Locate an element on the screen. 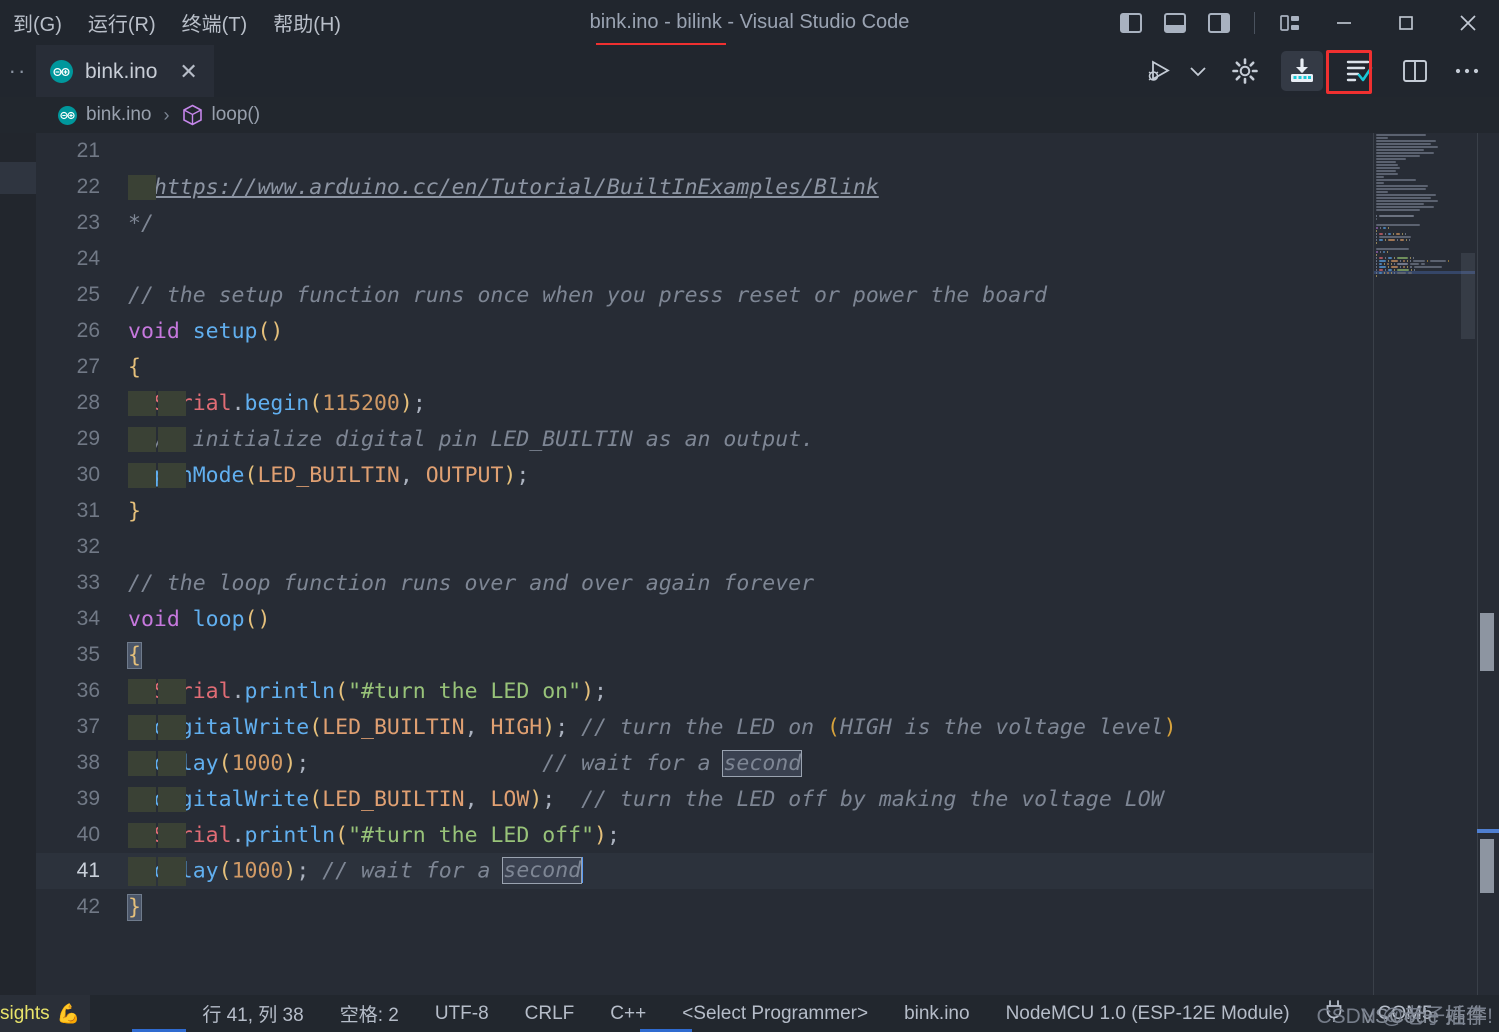 This screenshot has height=1032, width=1499. run-and-debug-button is located at coordinates (1161, 71).